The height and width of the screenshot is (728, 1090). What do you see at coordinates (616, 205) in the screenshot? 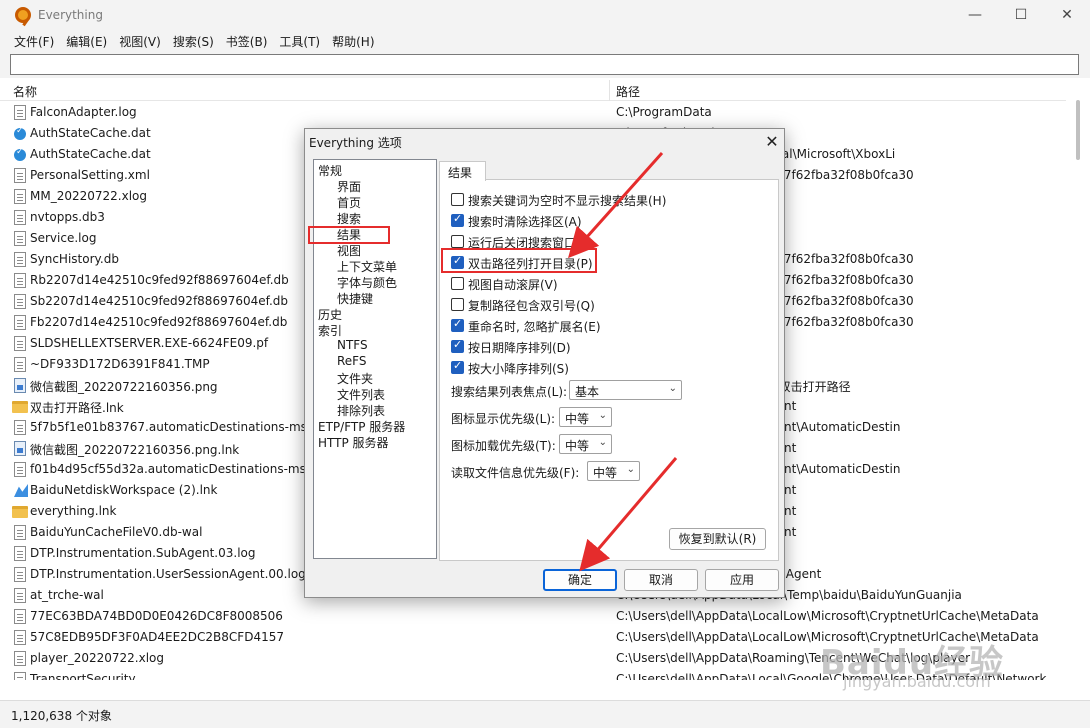
I see `arrow-to-option` at bounding box center [616, 205].